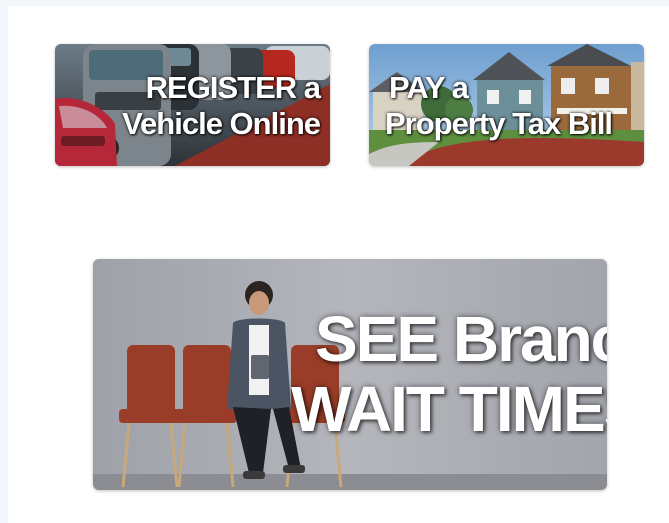  I want to click on pay-property-tax-tile: PAY a Property Tax Bill, so click(506, 105).